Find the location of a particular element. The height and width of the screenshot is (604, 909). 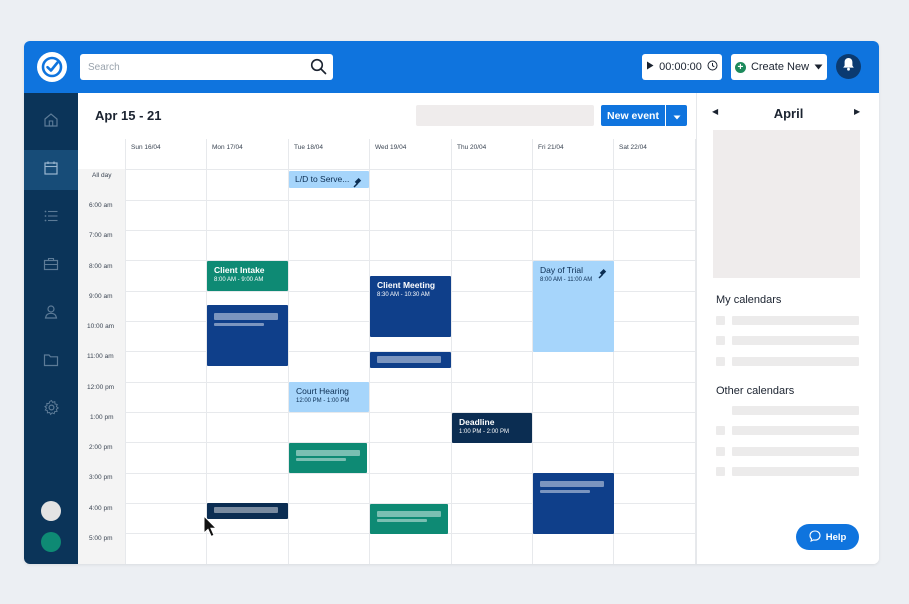

sidebar-item-matters is located at coordinates (51, 266).